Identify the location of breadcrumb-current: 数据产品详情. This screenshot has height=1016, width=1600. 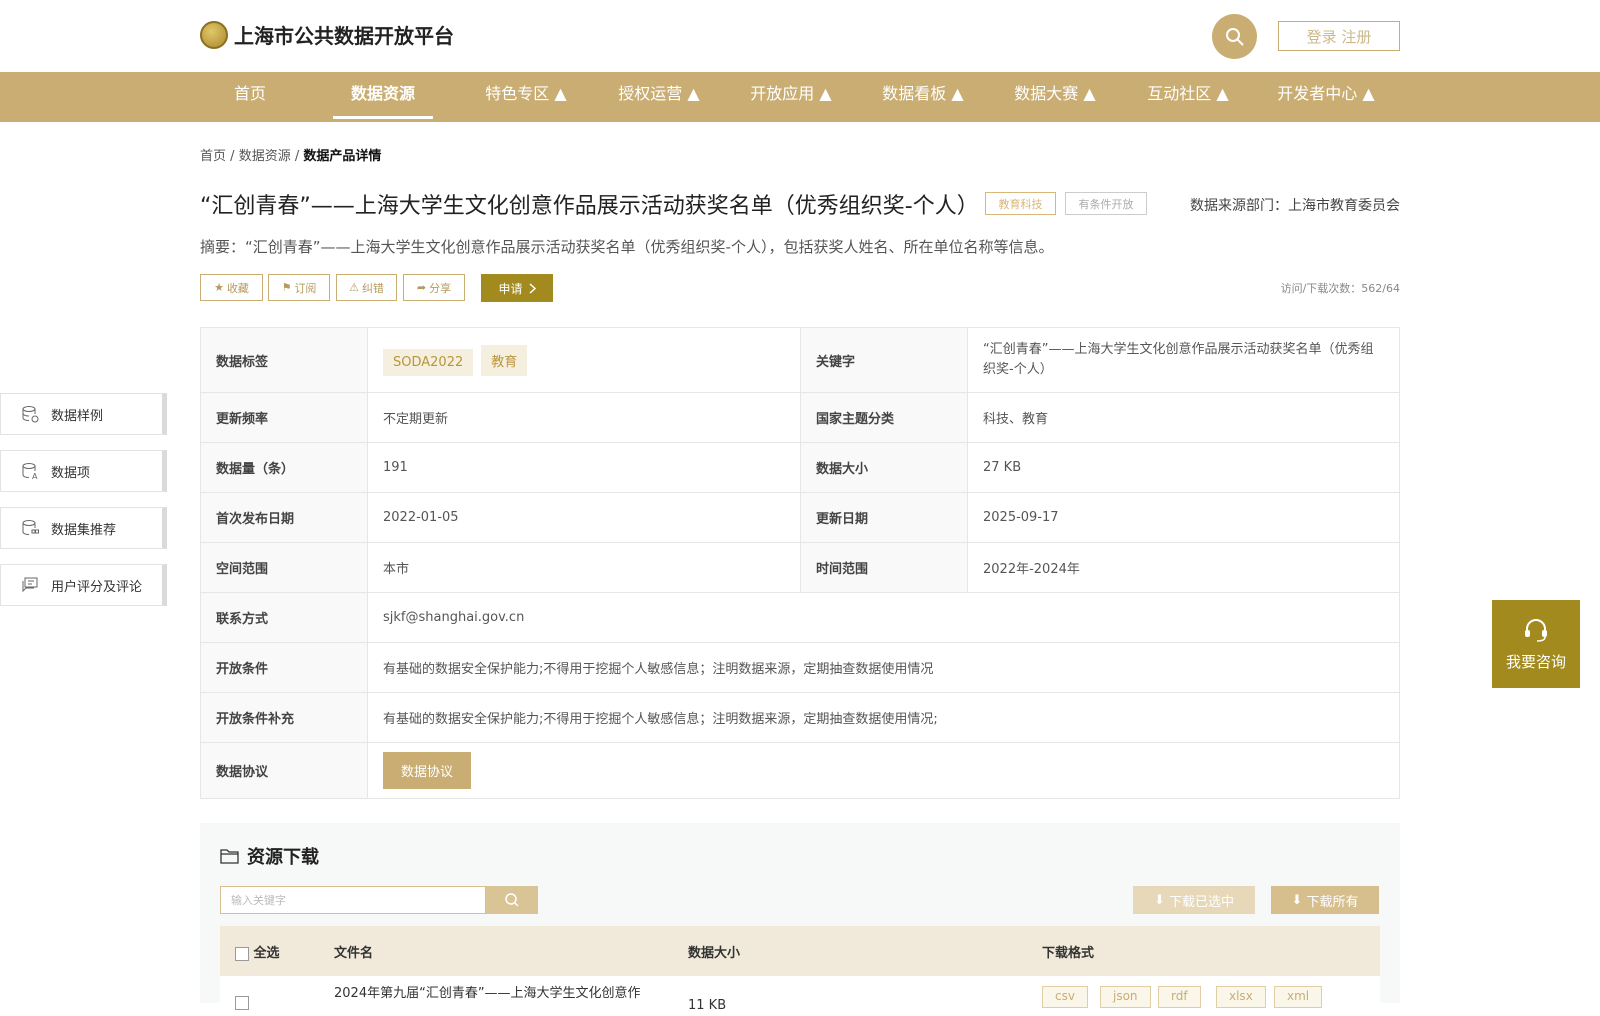
(342, 156).